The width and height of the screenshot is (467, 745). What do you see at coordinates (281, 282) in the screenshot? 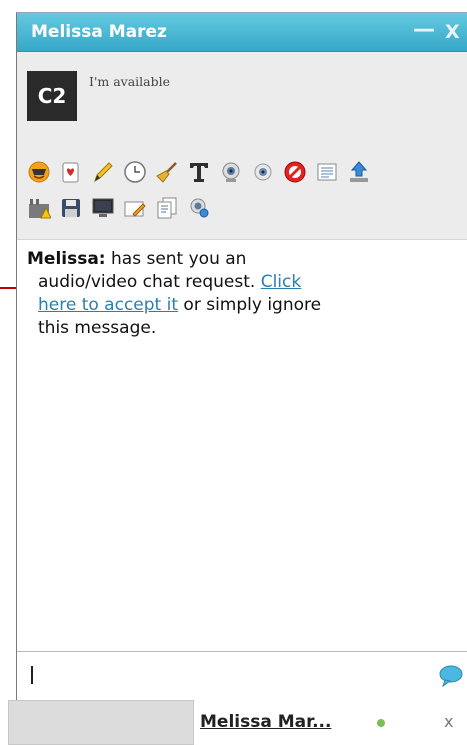
I see `accept-link-start: Click` at bounding box center [281, 282].